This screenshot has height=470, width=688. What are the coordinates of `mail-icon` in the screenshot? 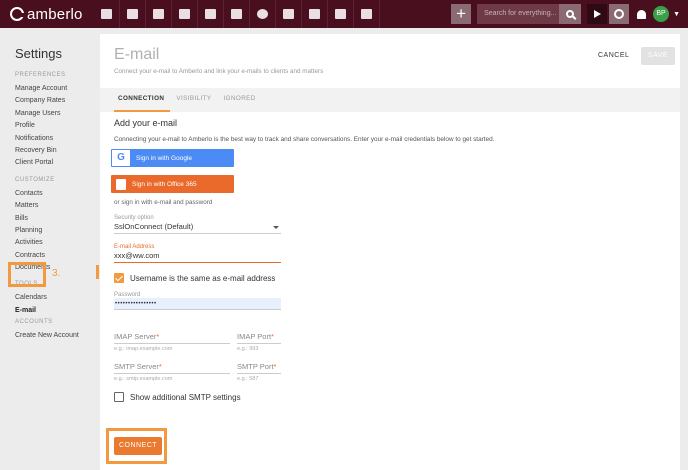 It's located at (341, 14).